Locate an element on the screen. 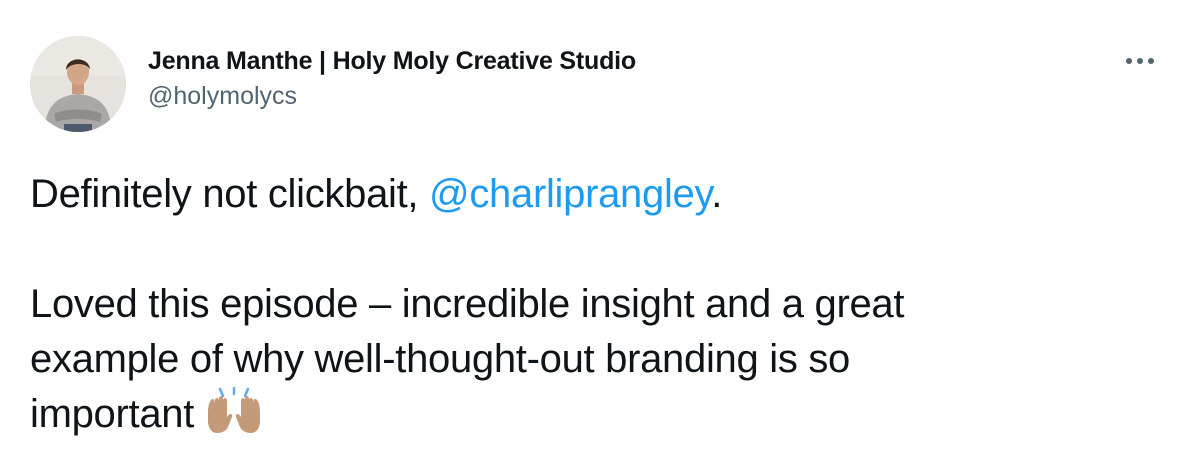 This screenshot has width=1180, height=470. avatar is located at coordinates (78, 84).